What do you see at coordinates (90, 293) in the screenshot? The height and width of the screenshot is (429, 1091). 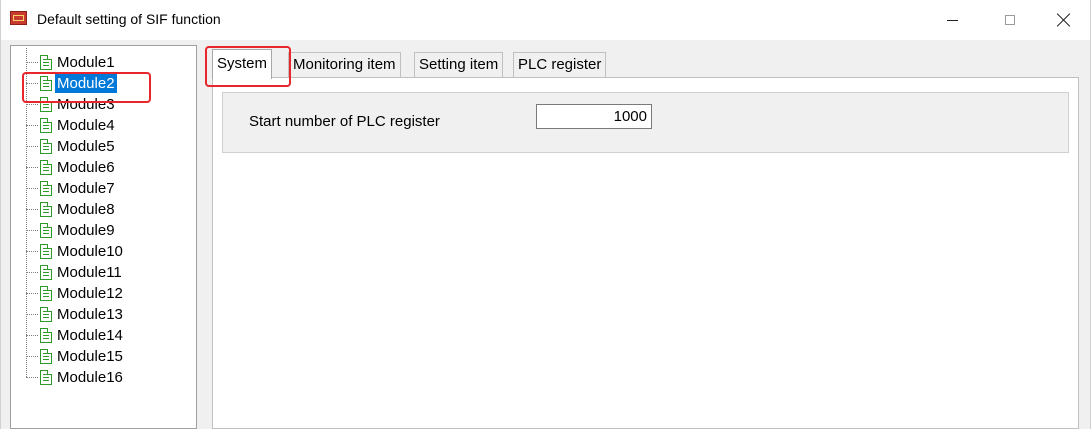 I see `tree-item-label: Module12` at bounding box center [90, 293].